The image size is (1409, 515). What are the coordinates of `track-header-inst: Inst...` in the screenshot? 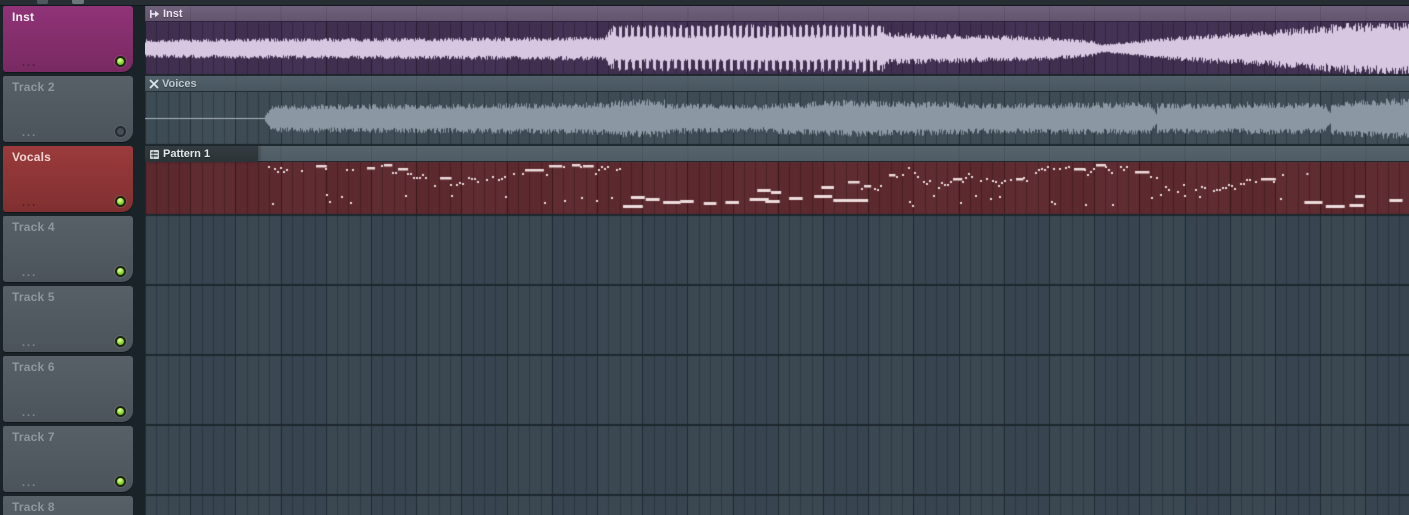 It's located at (68, 39).